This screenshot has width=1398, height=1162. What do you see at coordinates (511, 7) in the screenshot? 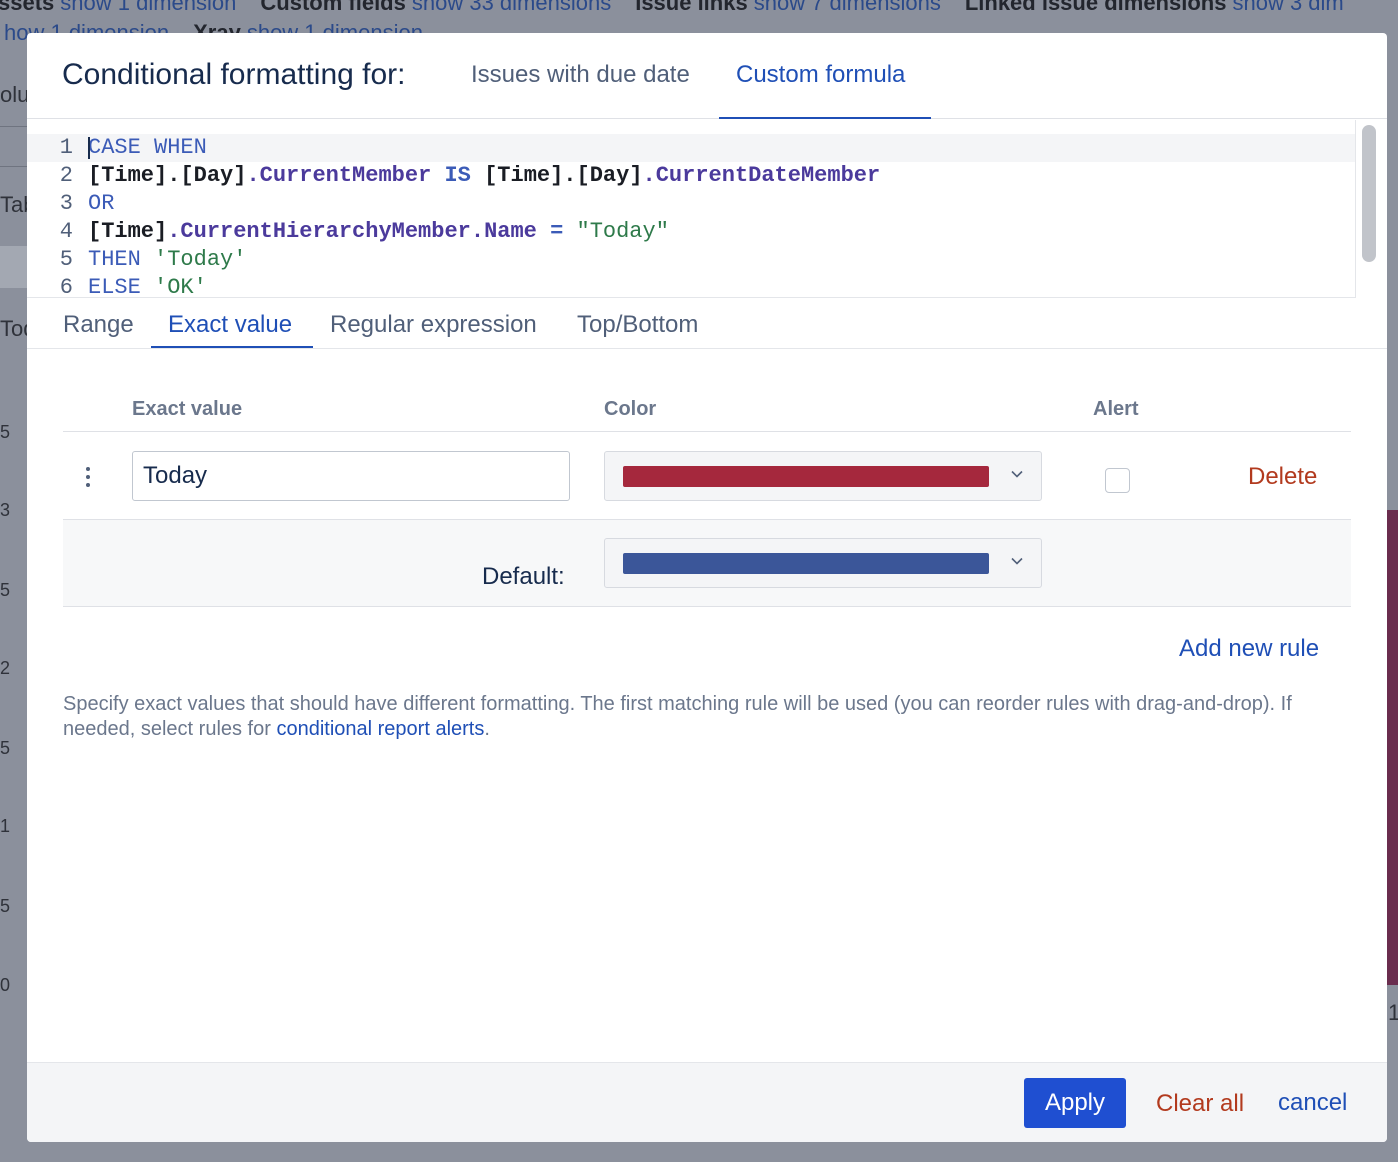
I see `background-dimension-link: show 33 dimensions` at bounding box center [511, 7].